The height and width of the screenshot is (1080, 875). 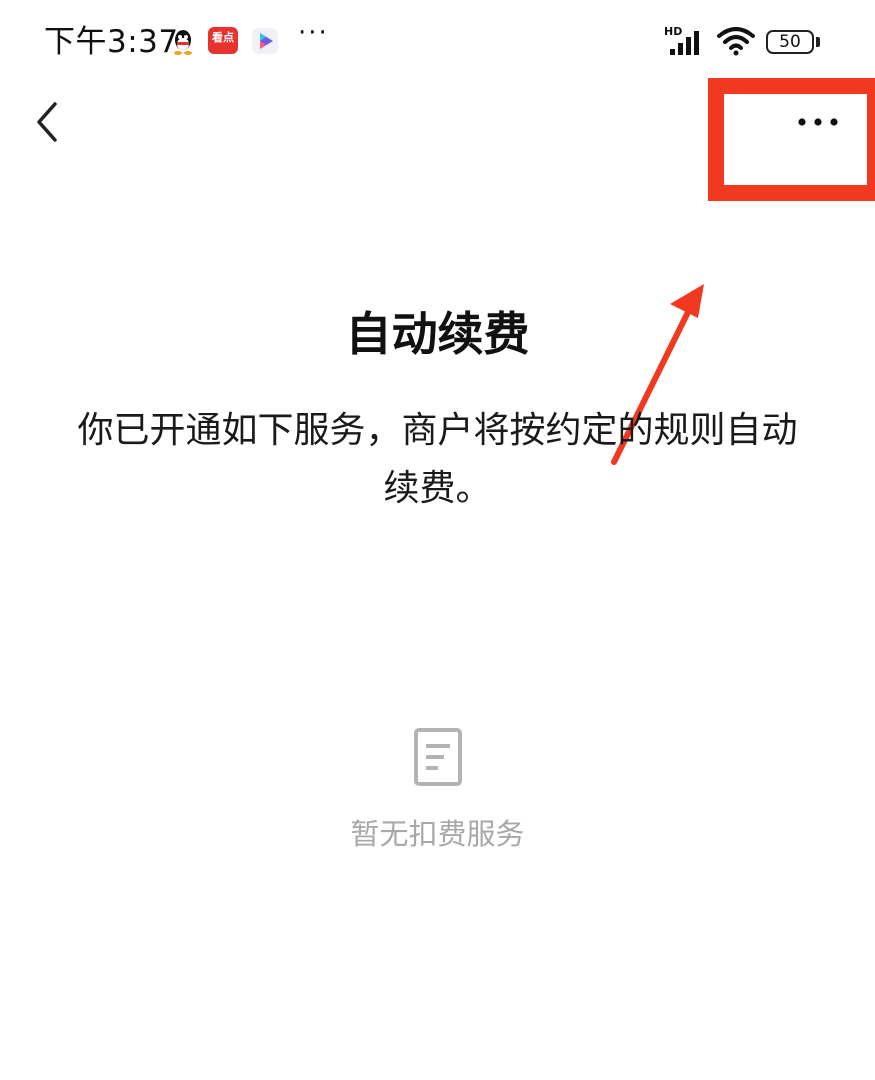 What do you see at coordinates (437, 459) in the screenshot?
I see `page-description: 你已开通如下服务，商户将按约定的规则自动续费。` at bounding box center [437, 459].